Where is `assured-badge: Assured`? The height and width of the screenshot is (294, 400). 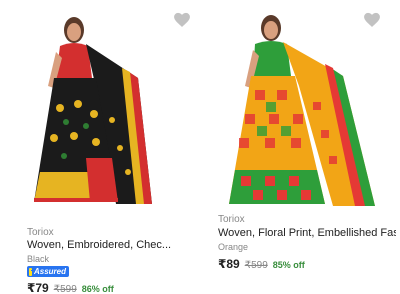
assured-badge: Assured is located at coordinates (48, 271).